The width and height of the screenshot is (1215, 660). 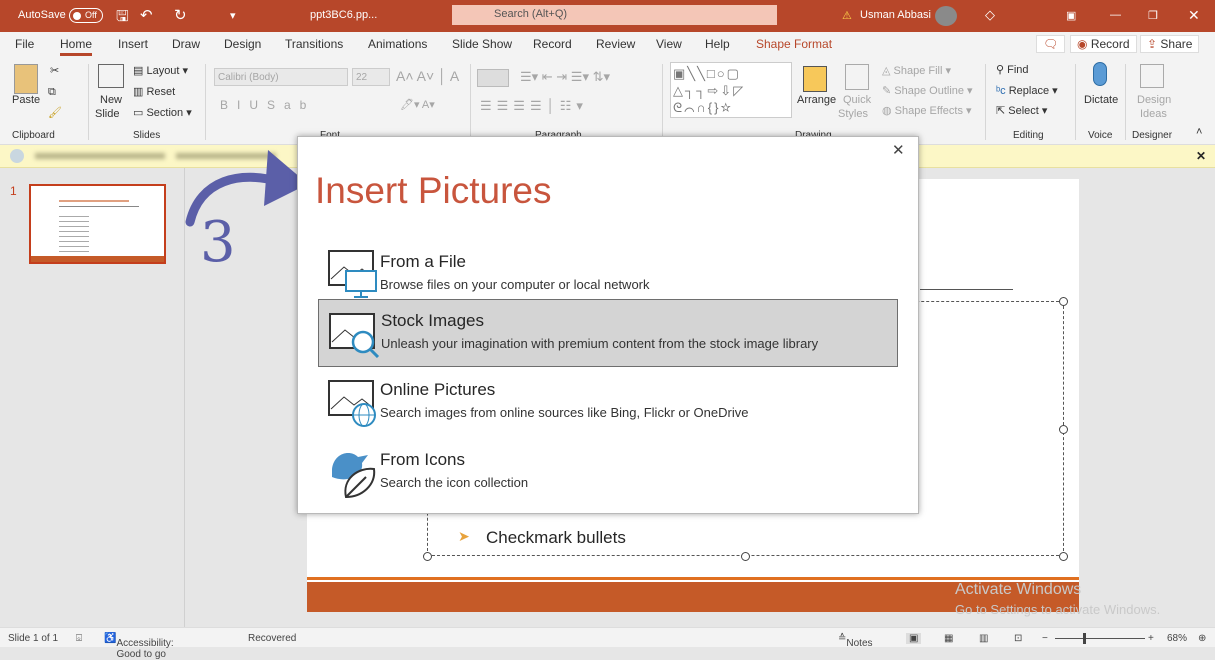 I want to click on tab-insert: Insert, so click(x=133, y=44).